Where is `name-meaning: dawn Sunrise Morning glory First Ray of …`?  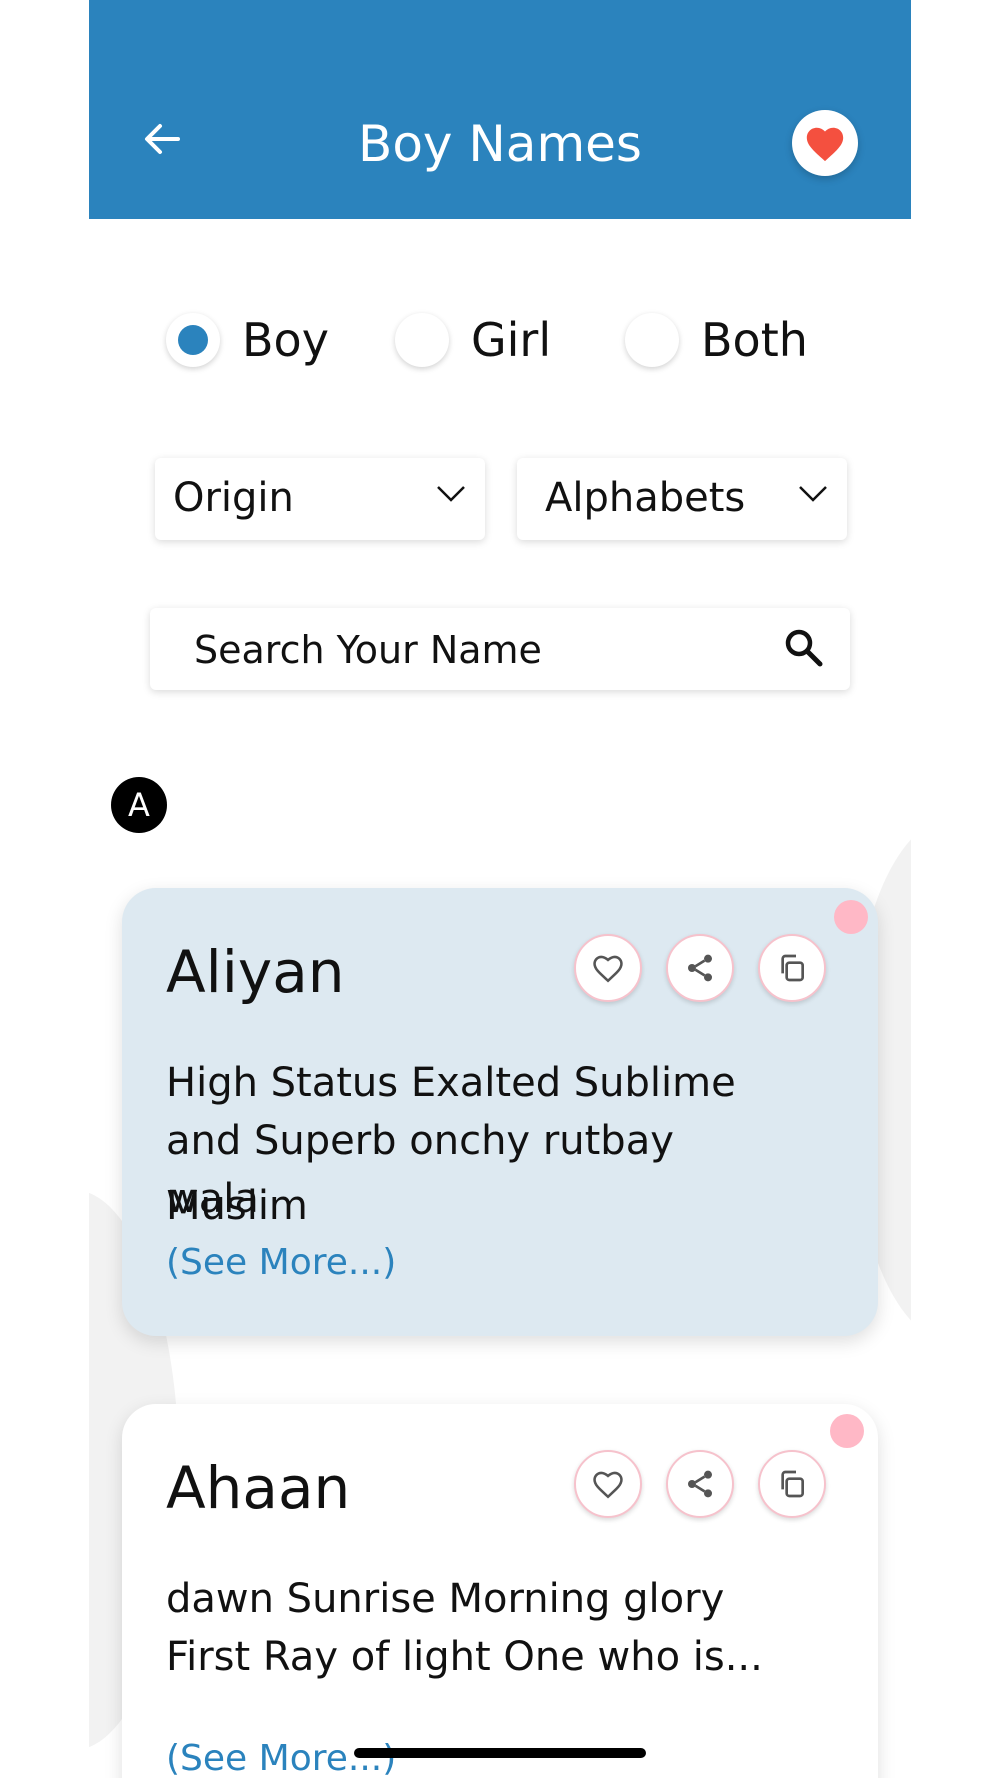 name-meaning: dawn Sunrise Morning glory First Ray of … is located at coordinates (464, 1628).